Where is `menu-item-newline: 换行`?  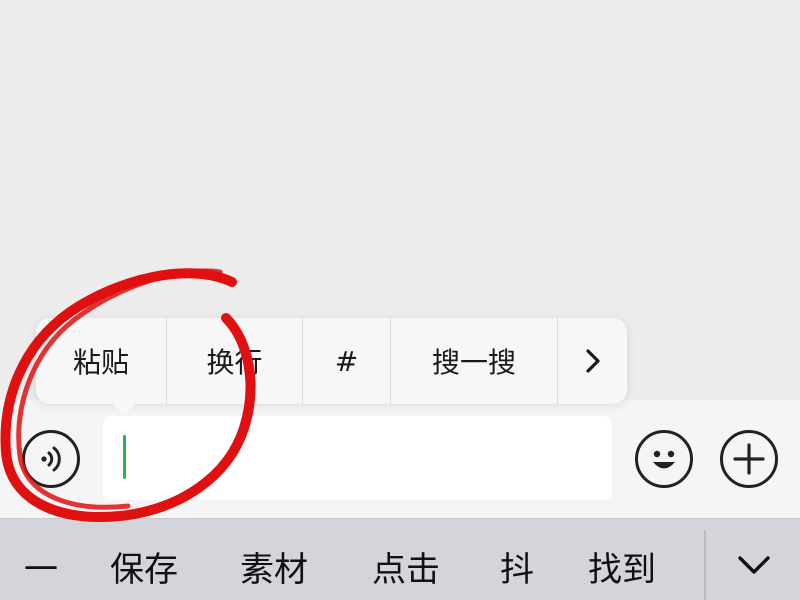 menu-item-newline: 换行 is located at coordinates (235, 361).